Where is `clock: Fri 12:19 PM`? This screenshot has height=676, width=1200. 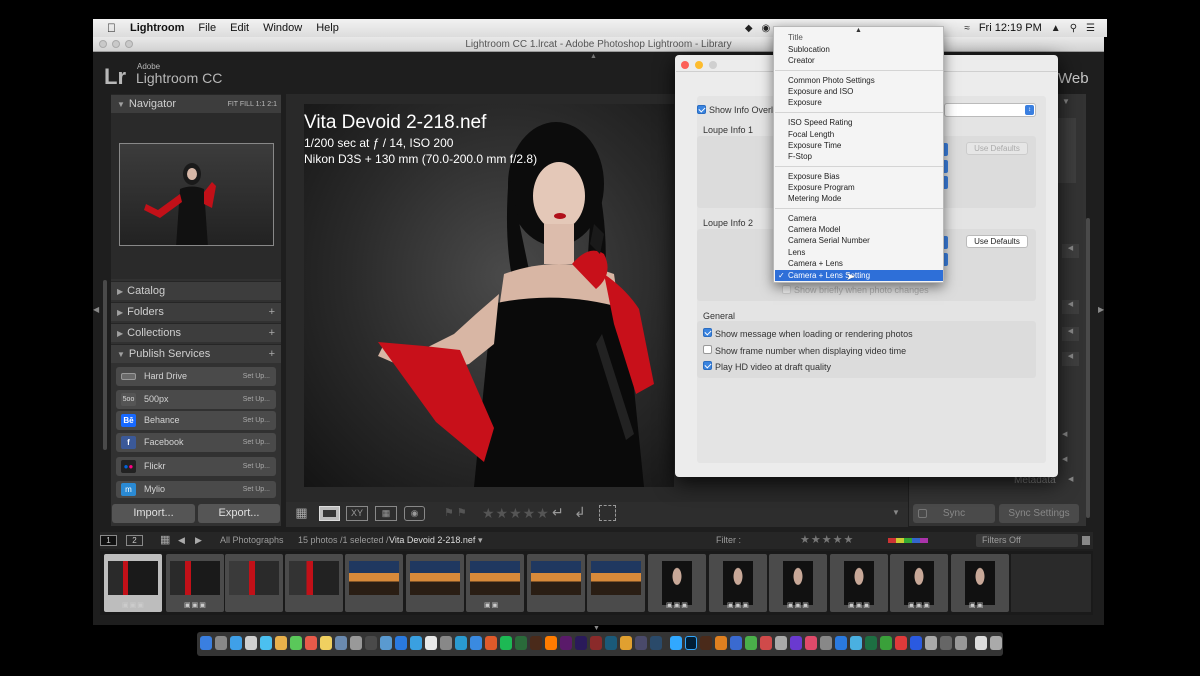
clock: Fri 12:19 PM is located at coordinates (1010, 28).